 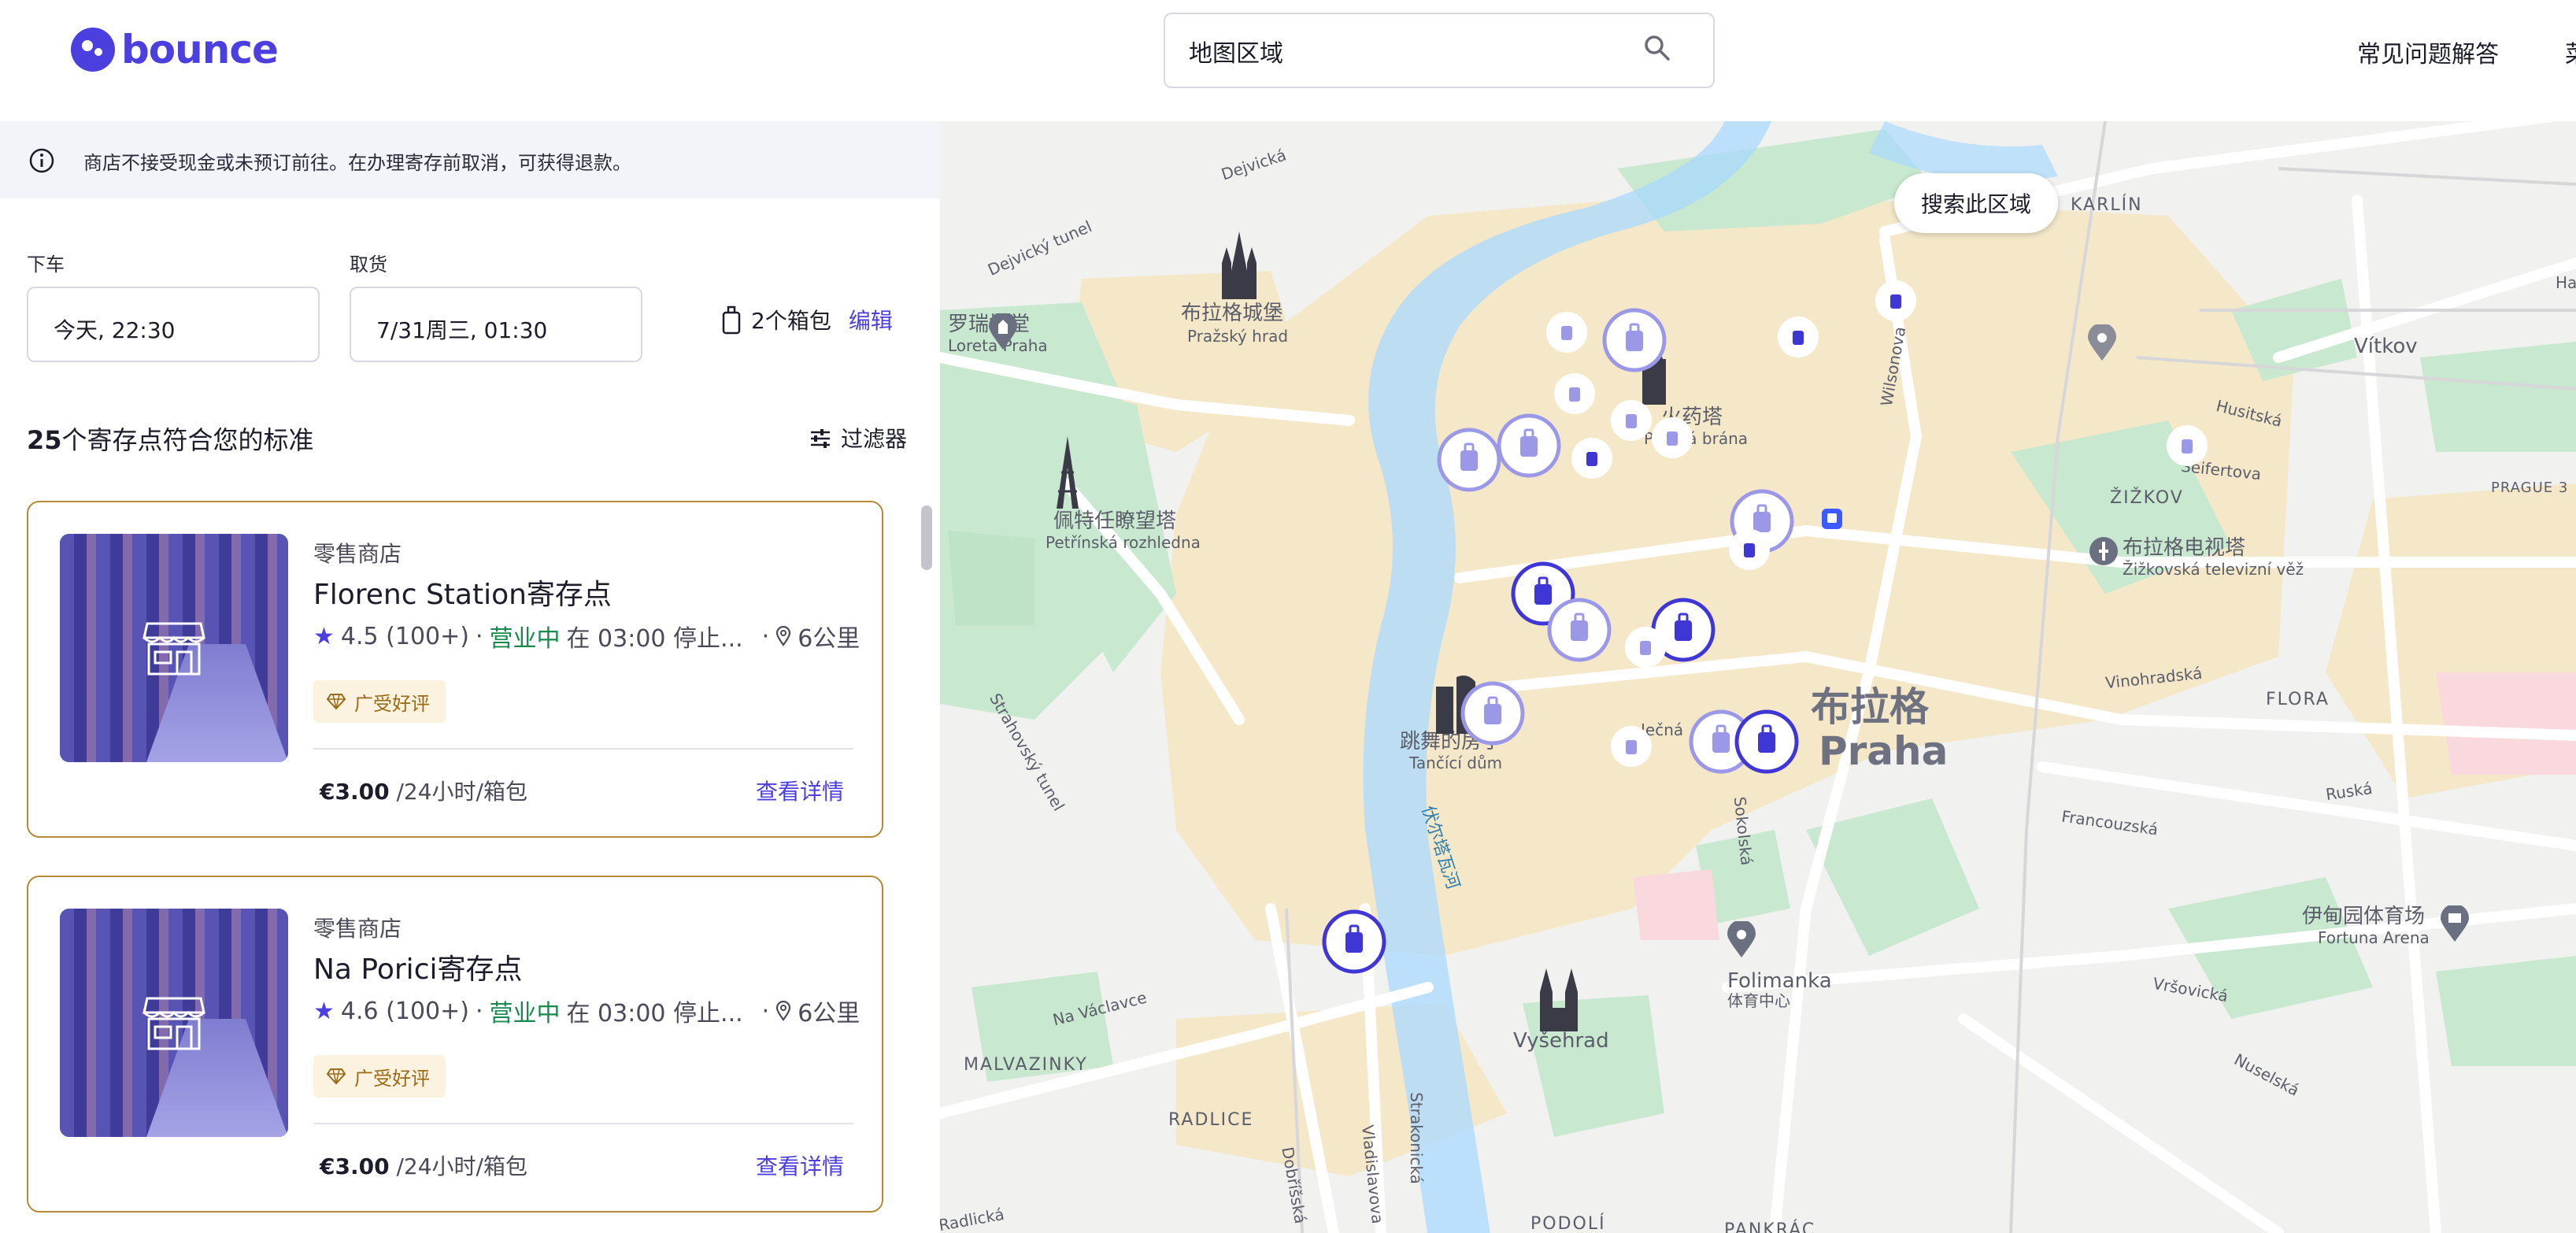 I want to click on filters-label: 过滤器, so click(x=874, y=439).